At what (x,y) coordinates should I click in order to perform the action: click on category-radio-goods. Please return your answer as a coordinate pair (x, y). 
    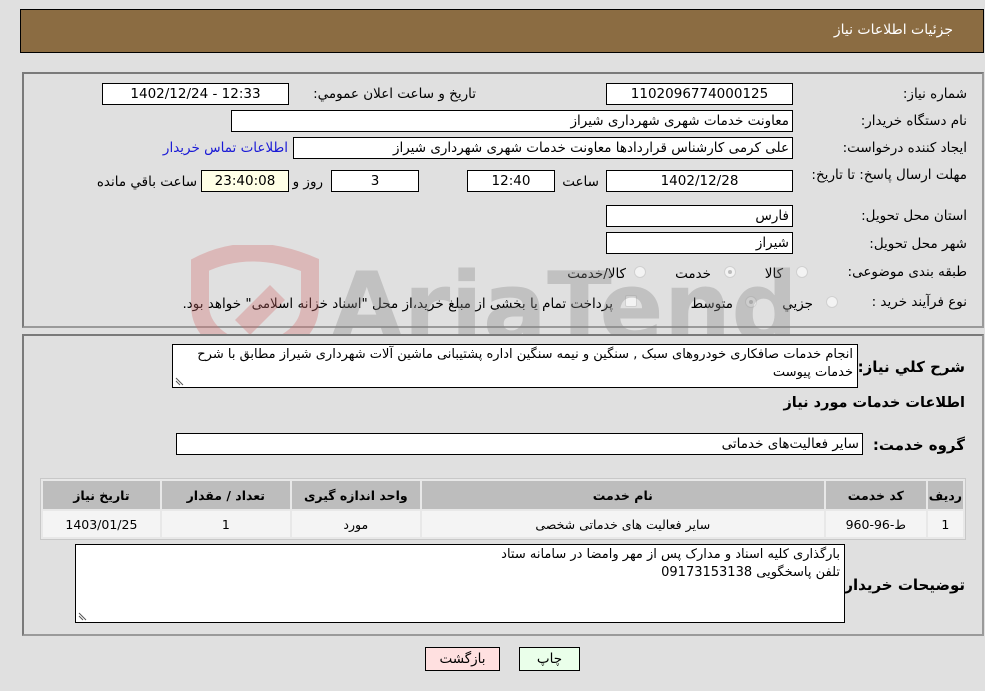
    Looking at the image, I should click on (802, 272).